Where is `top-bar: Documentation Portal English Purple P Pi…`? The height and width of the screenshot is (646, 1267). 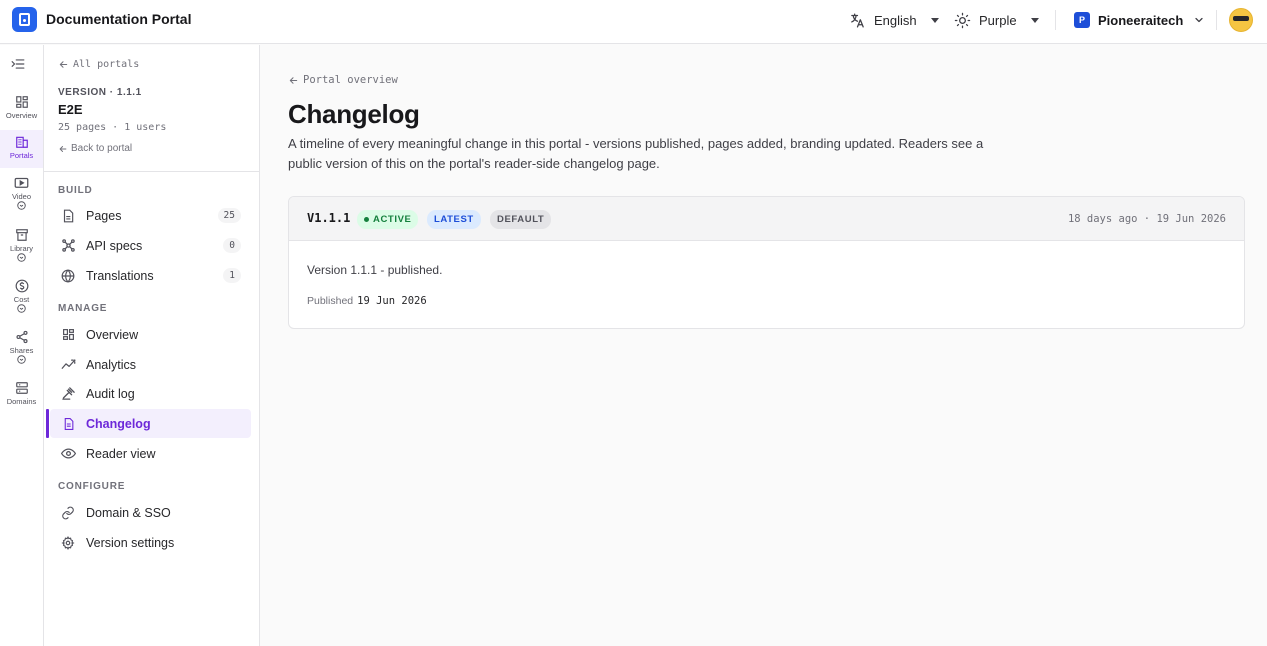 top-bar: Documentation Portal English Purple P Pi… is located at coordinates (633, 22).